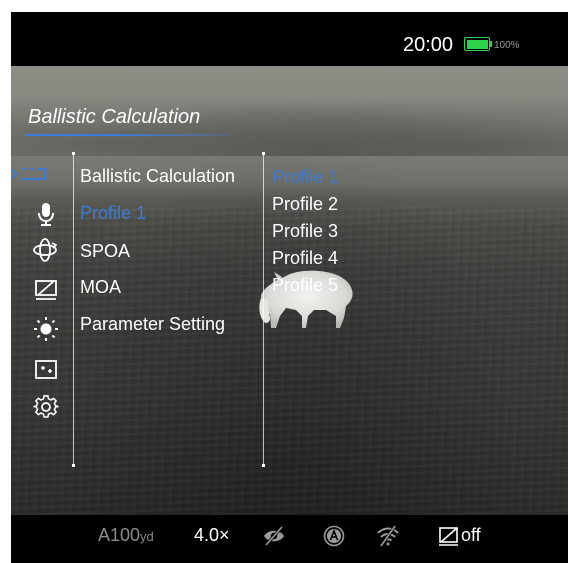 The image size is (569, 563). What do you see at coordinates (305, 231) in the screenshot?
I see `profile-option-3: Profile 3` at bounding box center [305, 231].